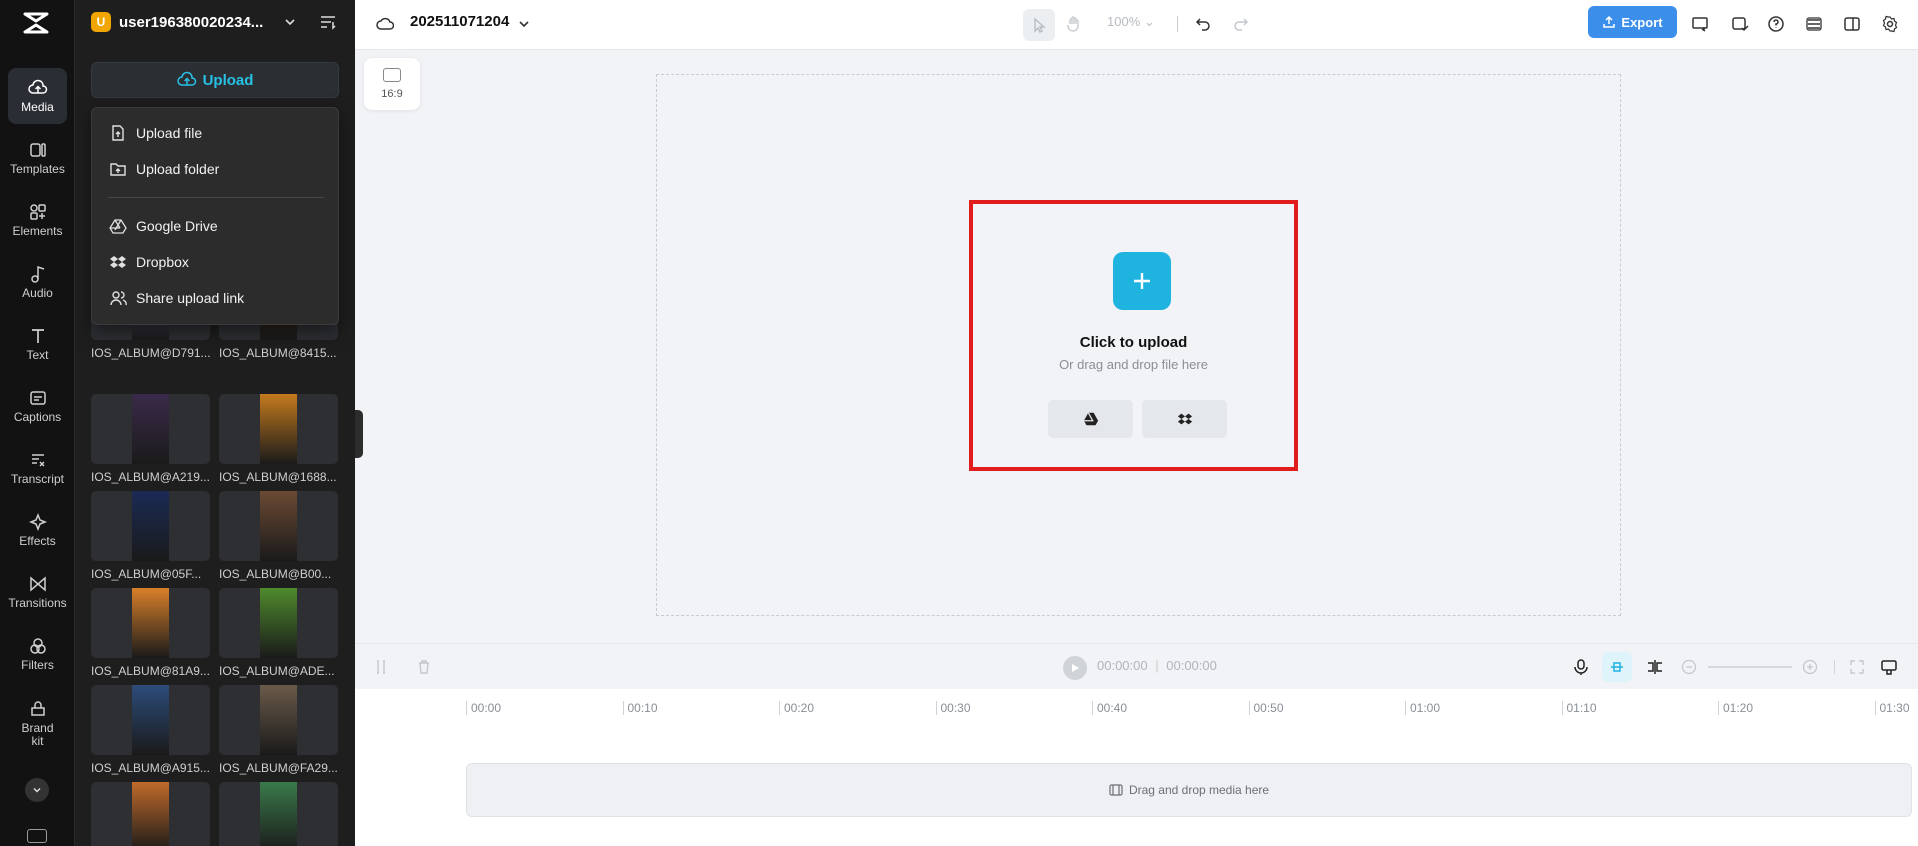 This screenshot has width=1918, height=846. Describe the element at coordinates (37, 212) in the screenshot. I see `elements-icon` at that location.